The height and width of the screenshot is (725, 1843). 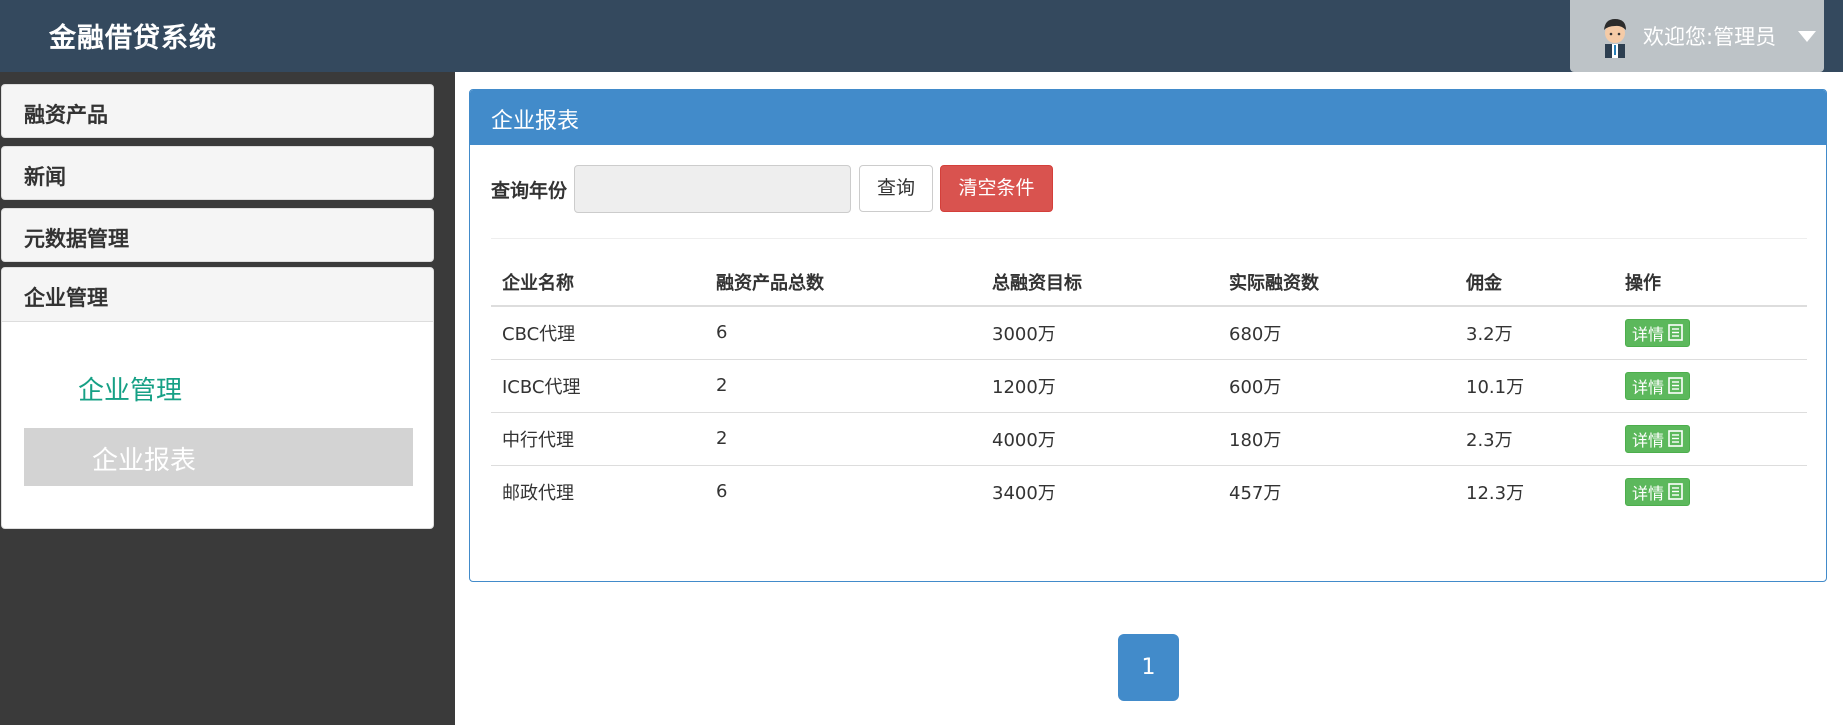 I want to click on table-cell: 4000万, so click(x=1099, y=438).